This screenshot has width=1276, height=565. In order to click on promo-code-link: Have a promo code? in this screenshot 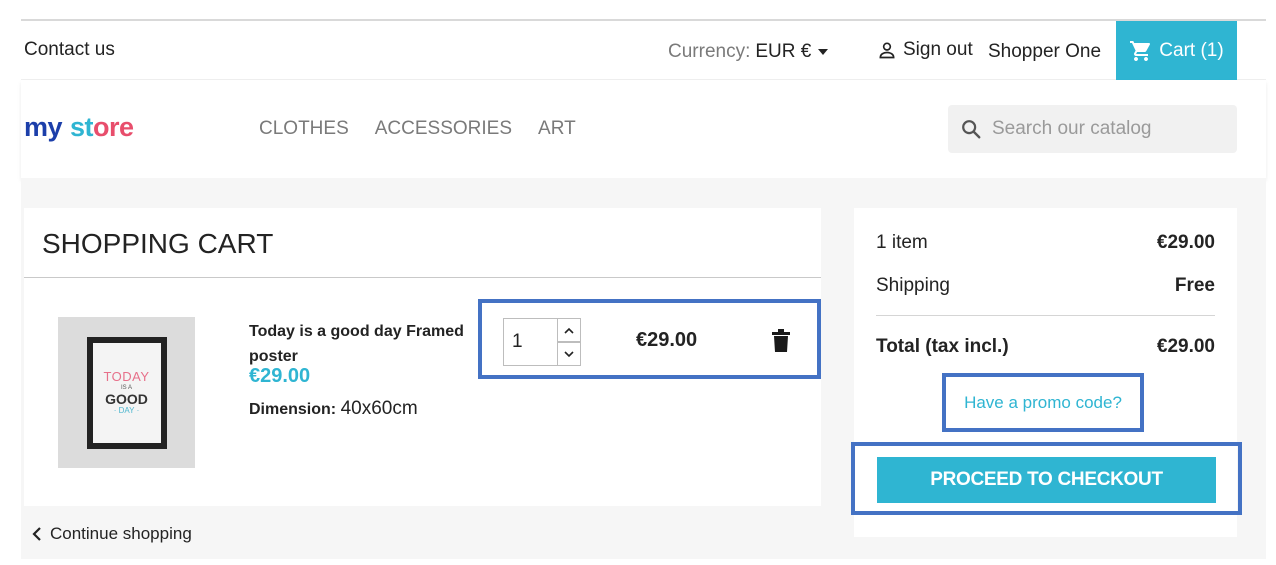, I will do `click(1043, 403)`.